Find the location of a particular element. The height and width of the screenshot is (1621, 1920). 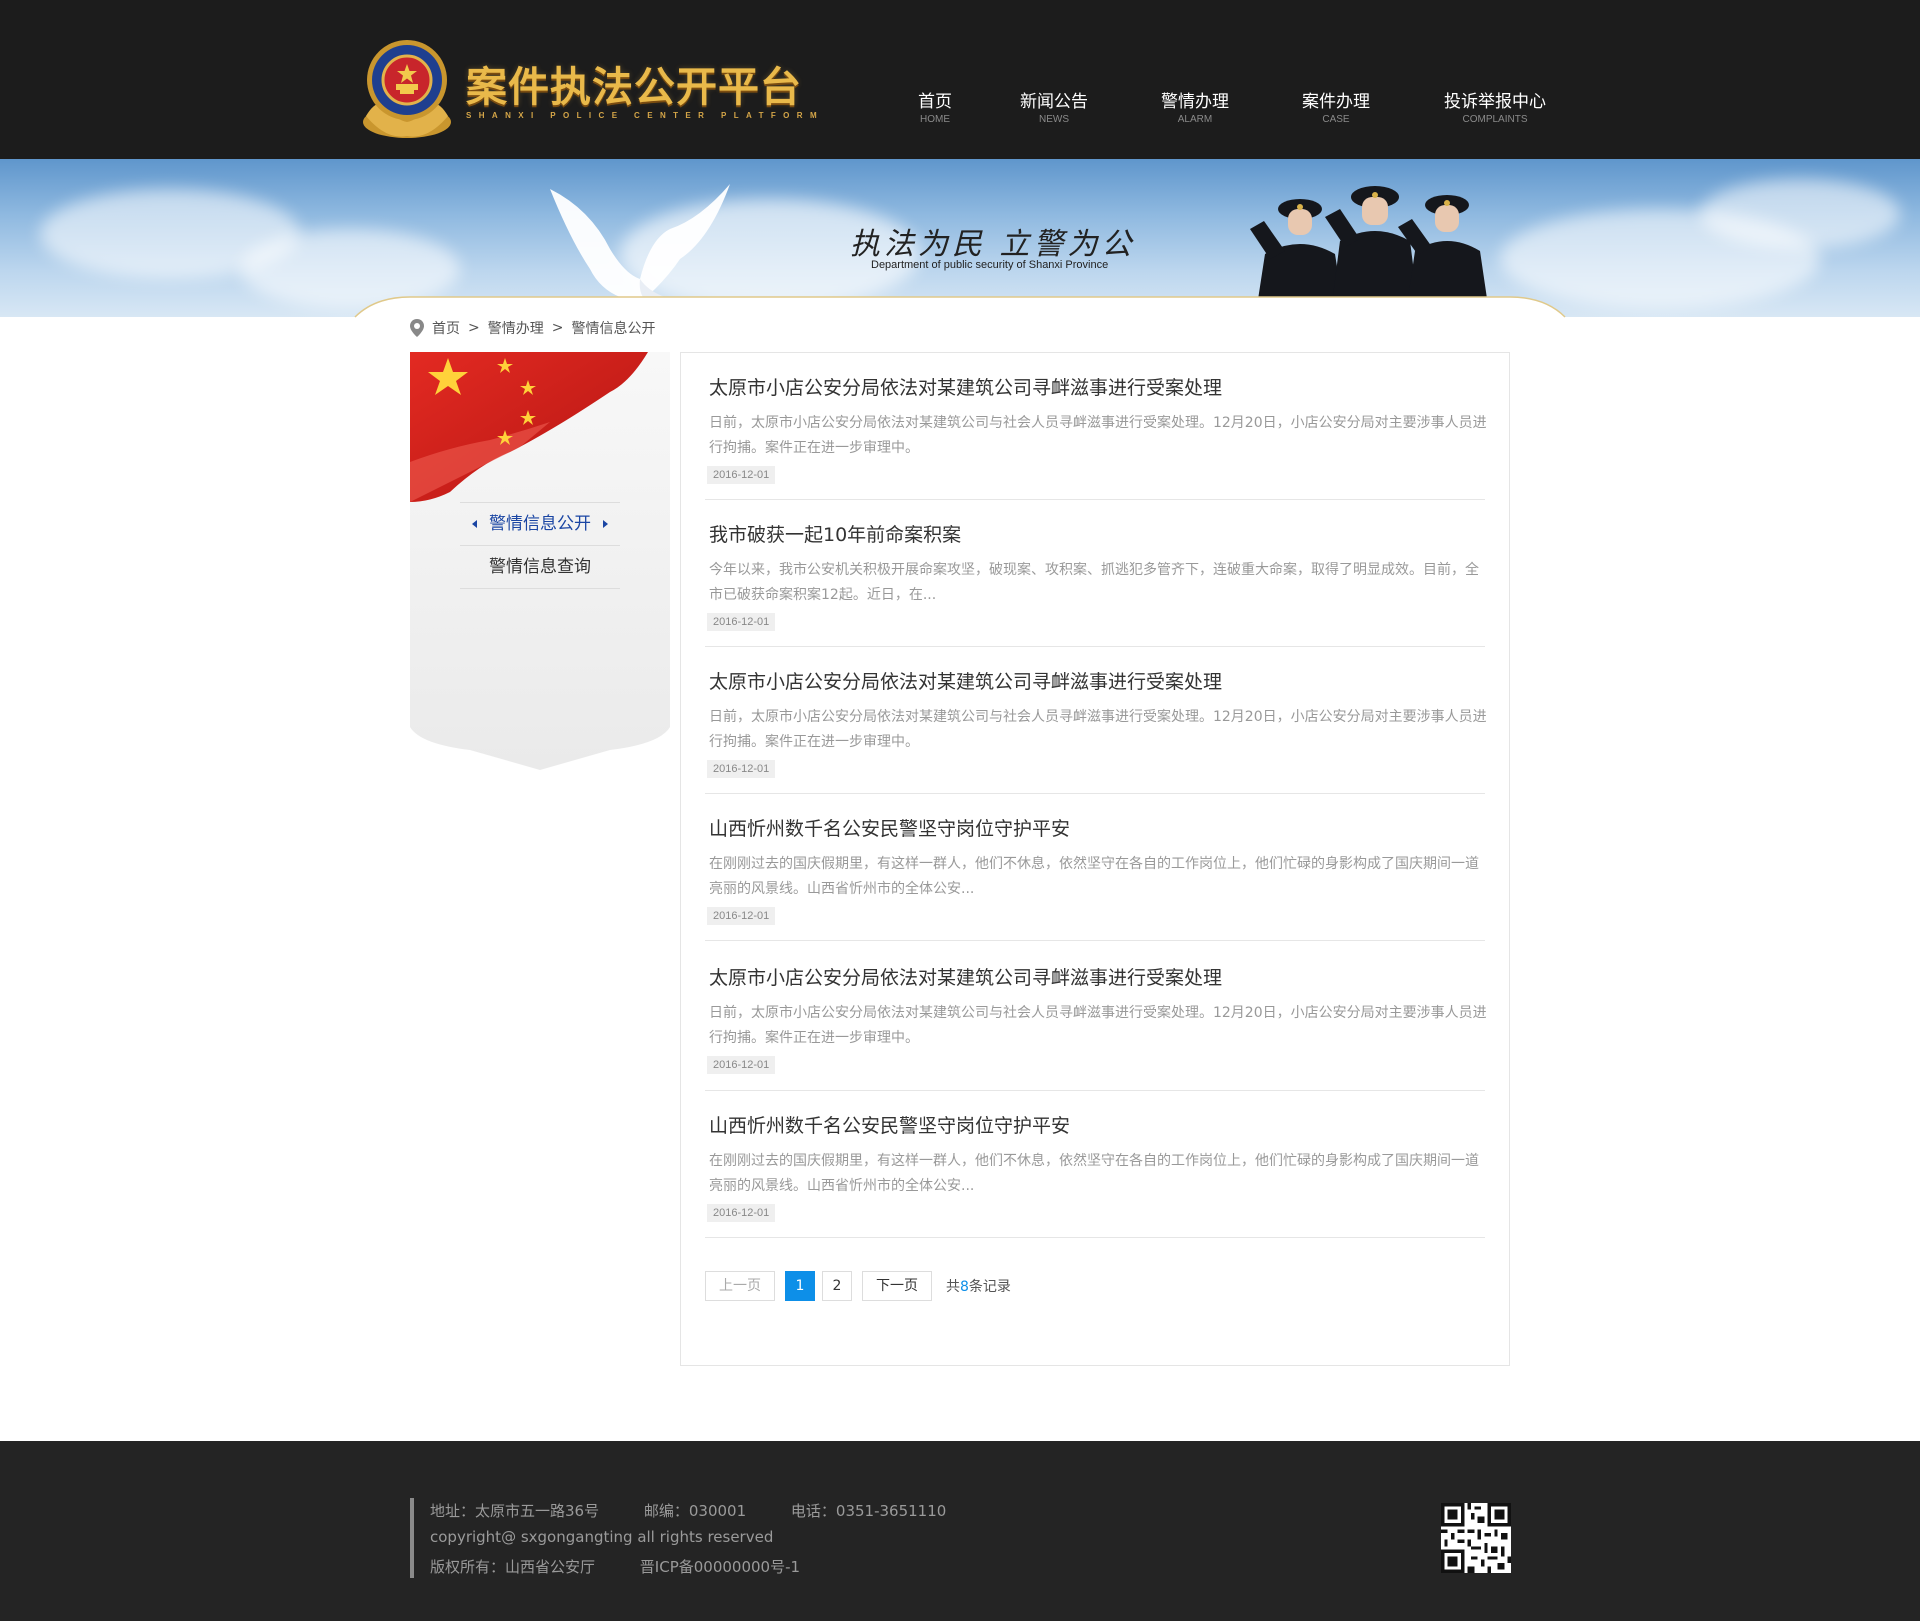

sidebar-item-label: 警情信息公开 is located at coordinates (540, 524).